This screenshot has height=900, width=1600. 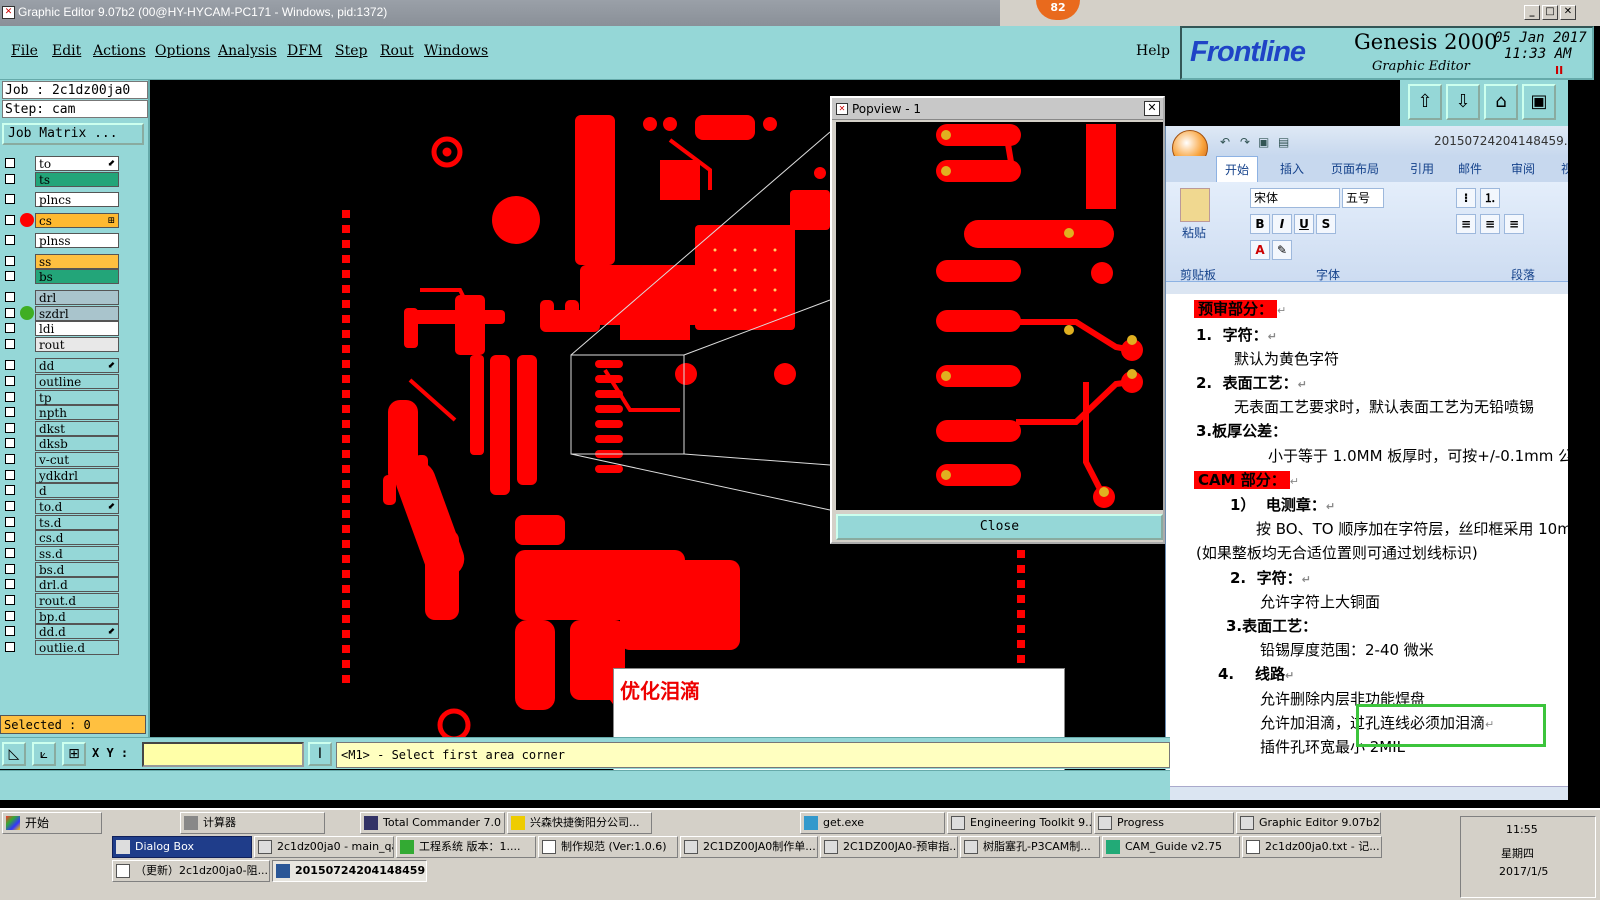 What do you see at coordinates (351, 51) in the screenshot?
I see `menu-step: Step` at bounding box center [351, 51].